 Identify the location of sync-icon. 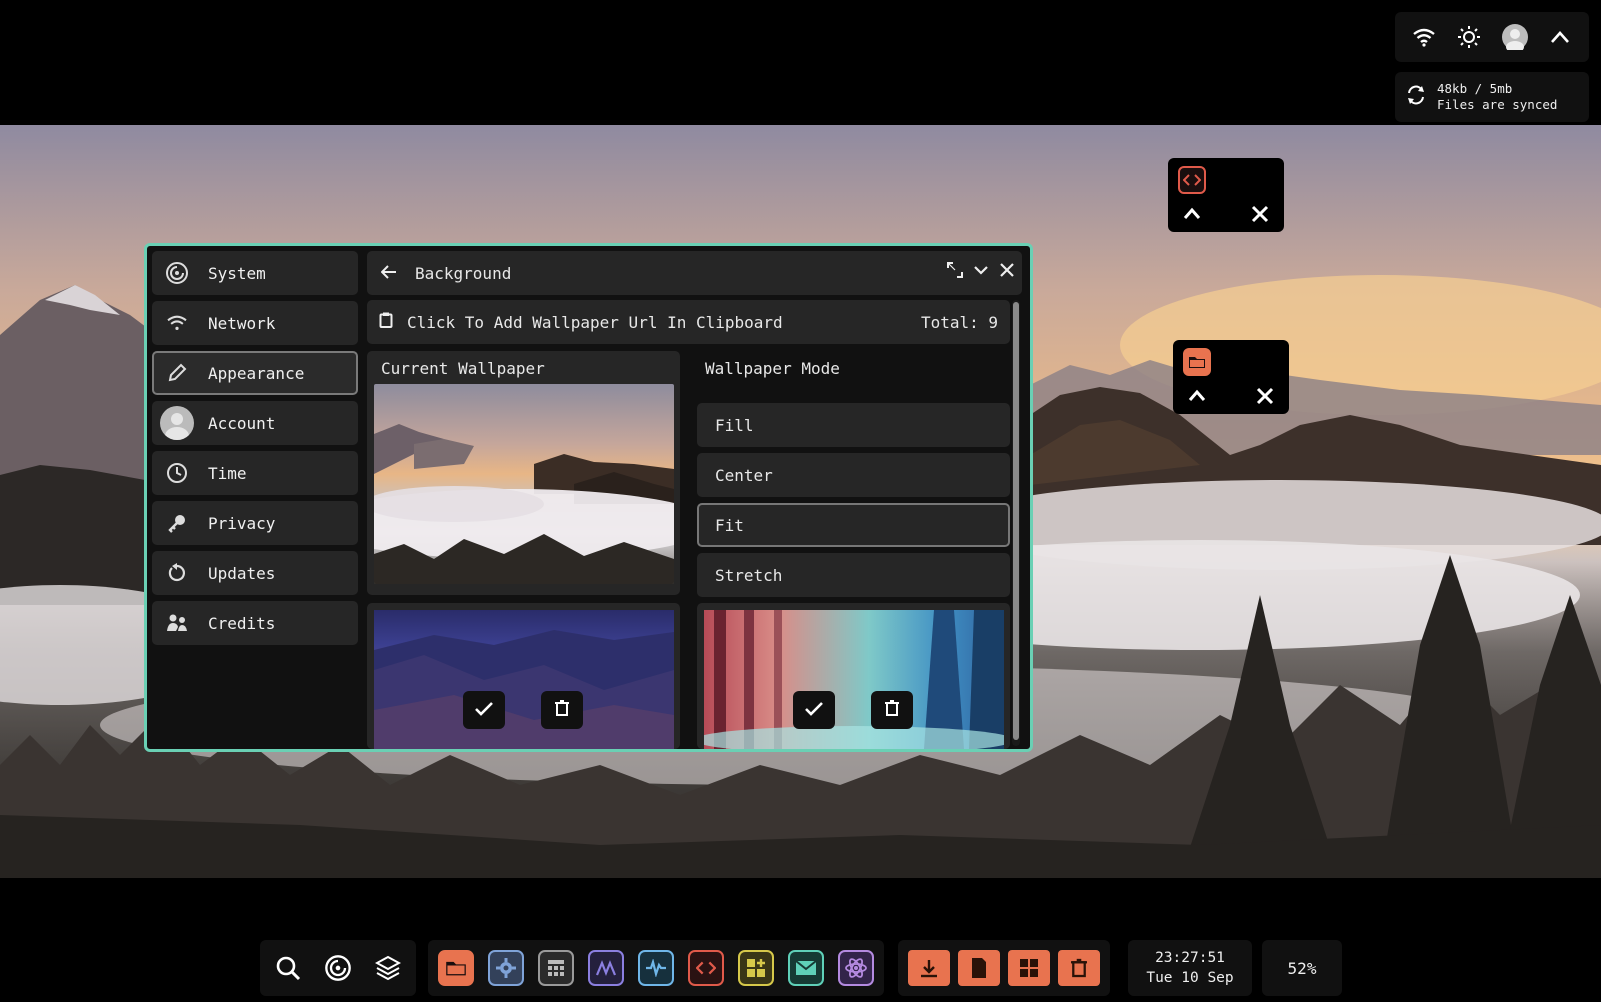
(1416, 97).